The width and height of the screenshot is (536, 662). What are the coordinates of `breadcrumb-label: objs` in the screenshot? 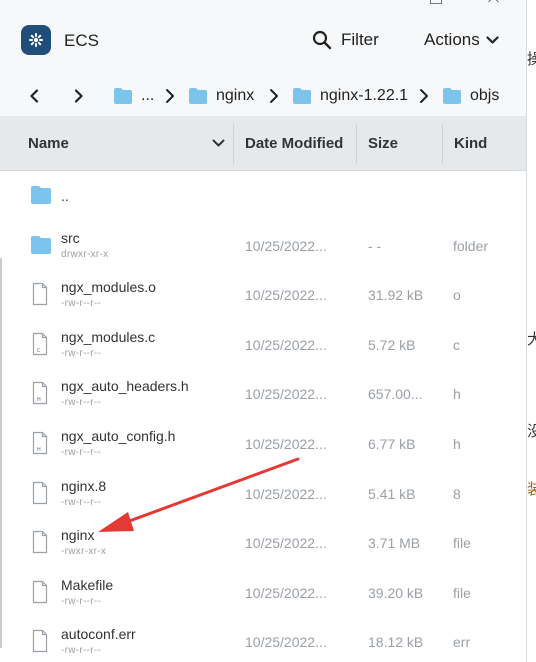 It's located at (485, 95).